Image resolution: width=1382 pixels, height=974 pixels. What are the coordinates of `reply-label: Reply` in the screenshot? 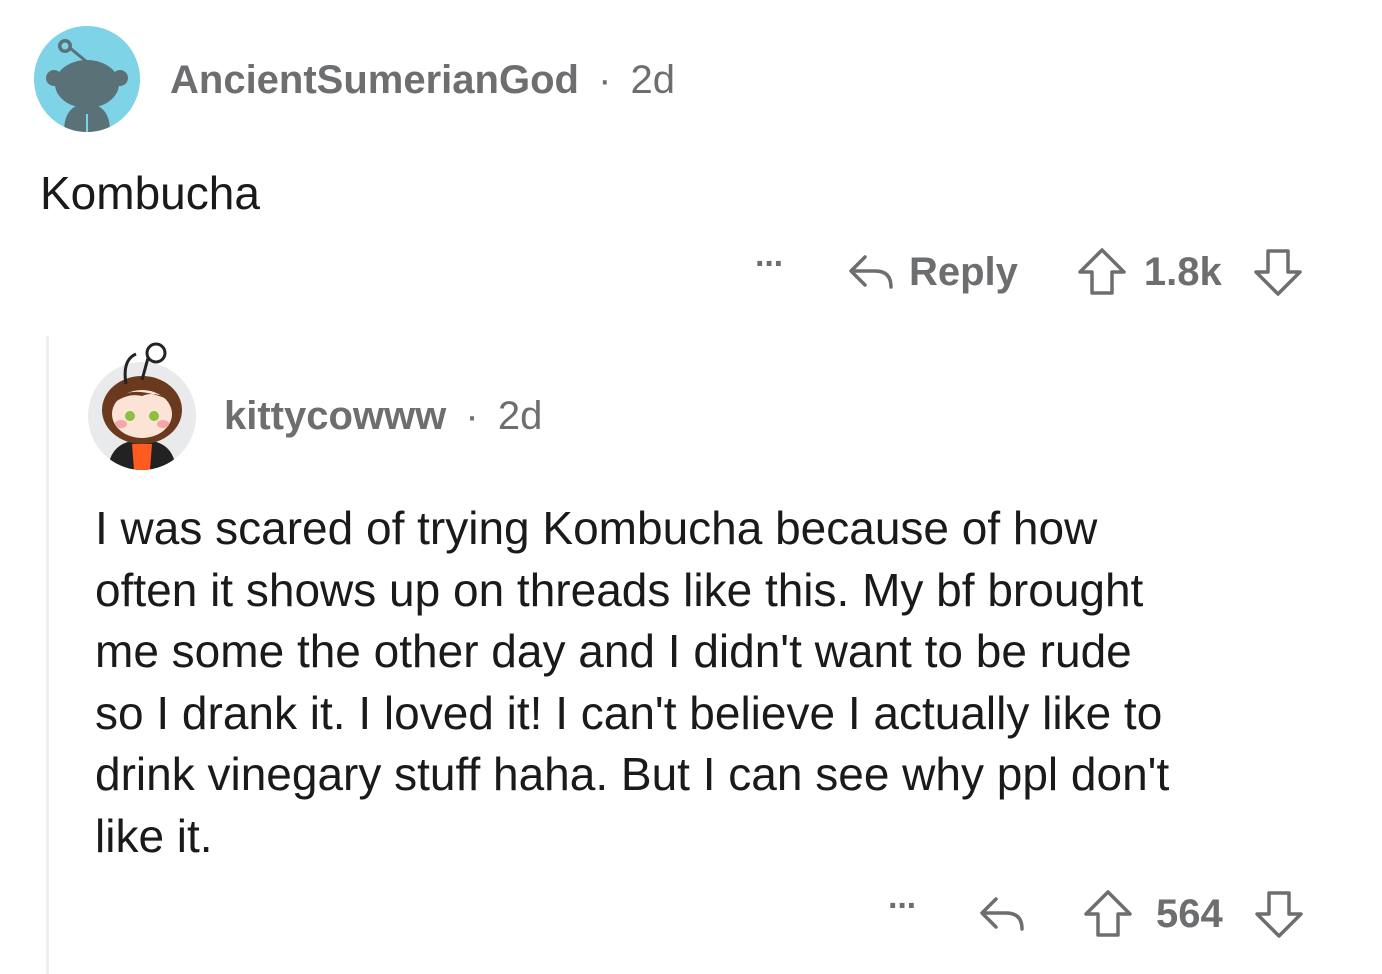 It's located at (963, 271).